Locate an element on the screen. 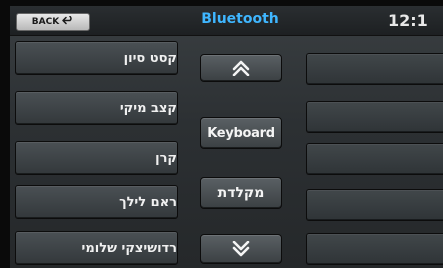 The height and width of the screenshot is (268, 443). scroll-up-button is located at coordinates (241, 68).